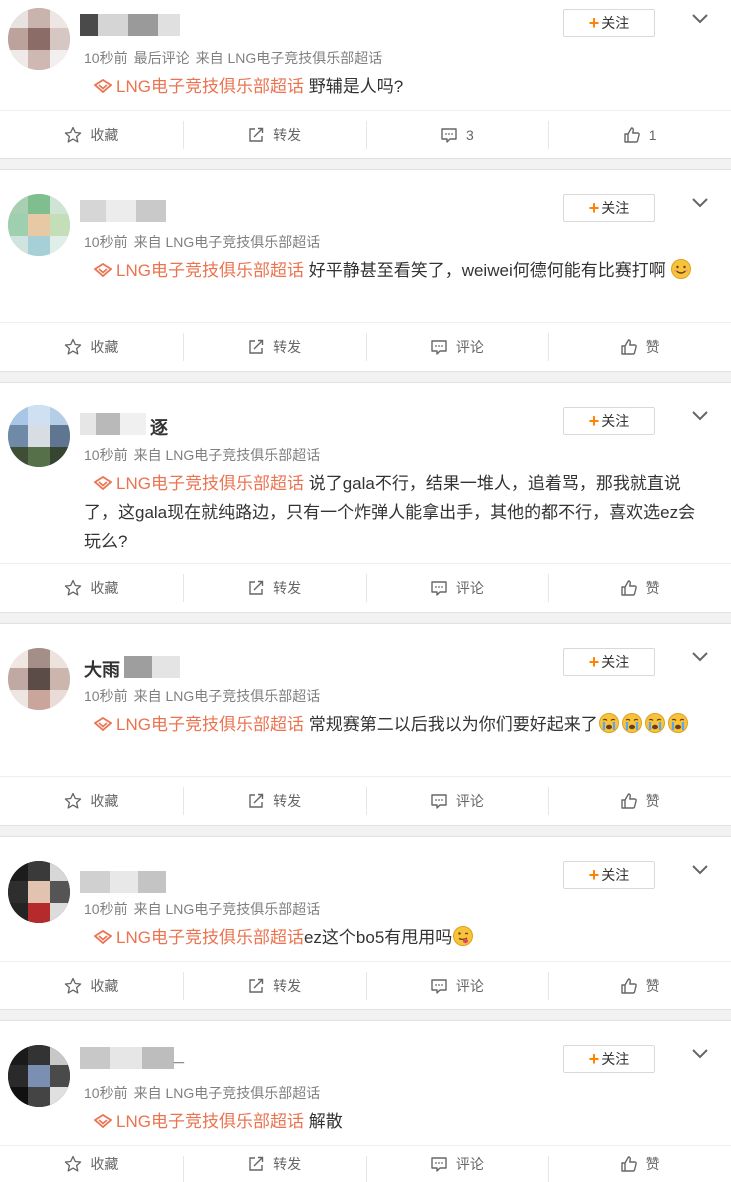 The width and height of the screenshot is (731, 1182). I want to click on username-visible-part: _, so click(179, 1055).